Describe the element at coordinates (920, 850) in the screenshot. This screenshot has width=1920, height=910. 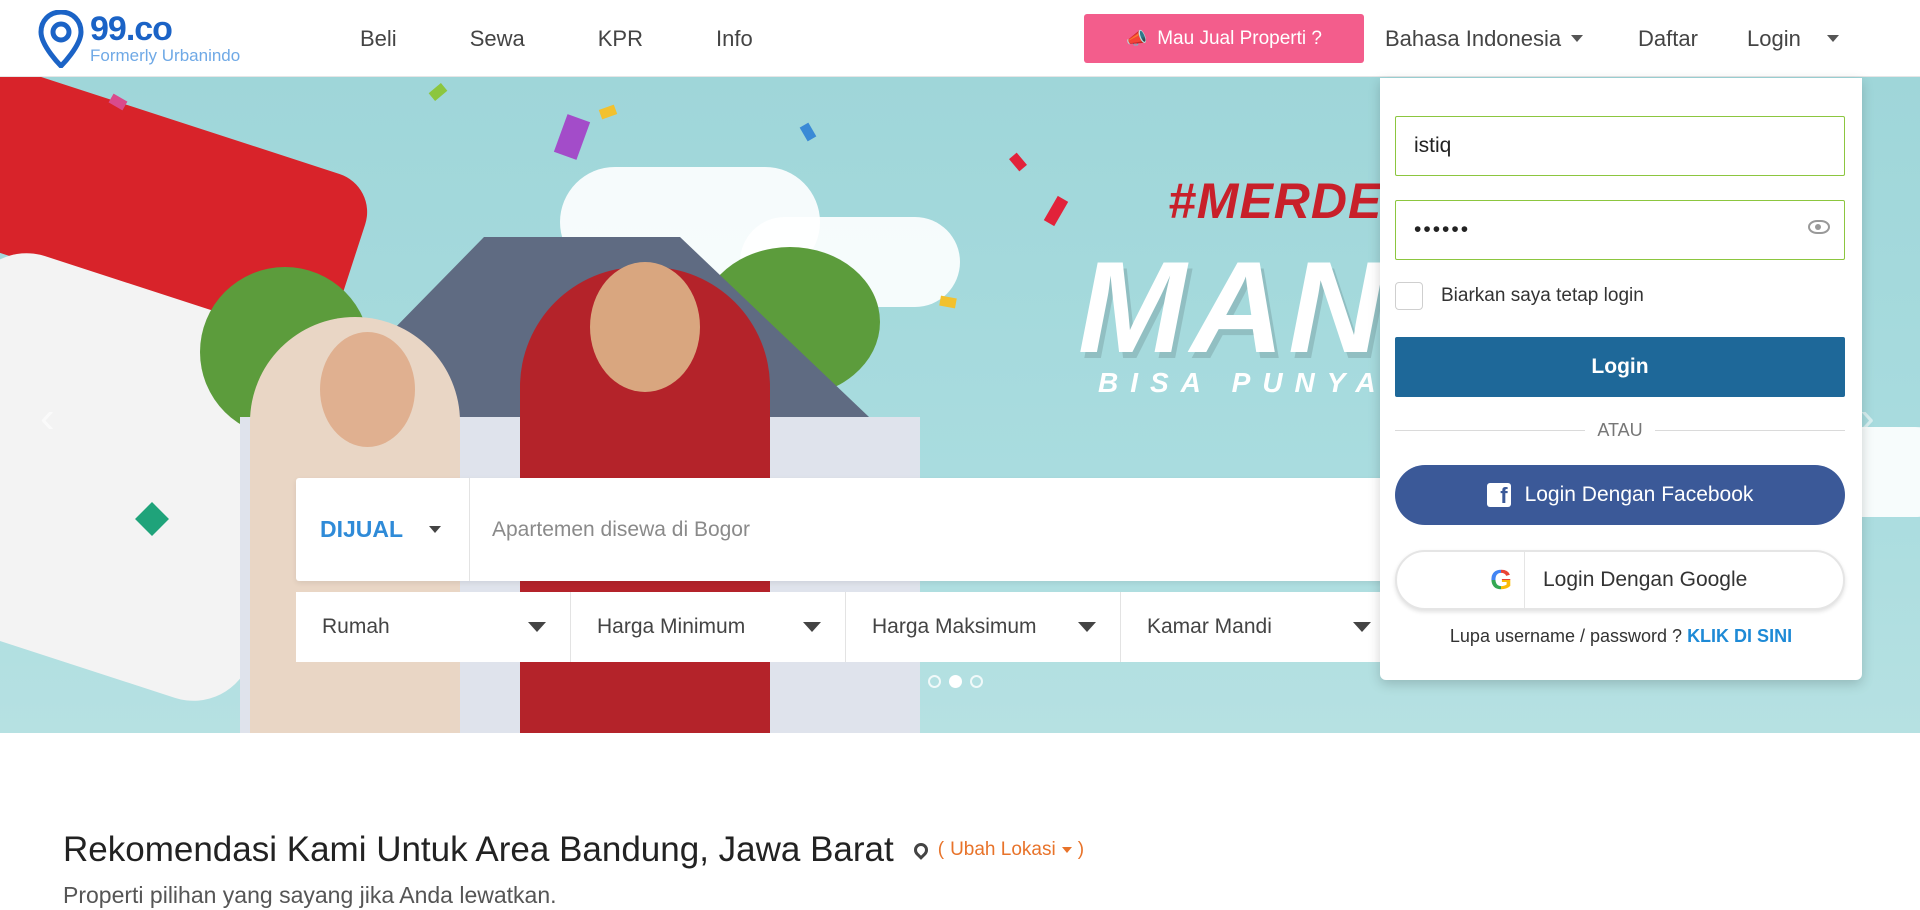
I see `map-pin-icon` at that location.